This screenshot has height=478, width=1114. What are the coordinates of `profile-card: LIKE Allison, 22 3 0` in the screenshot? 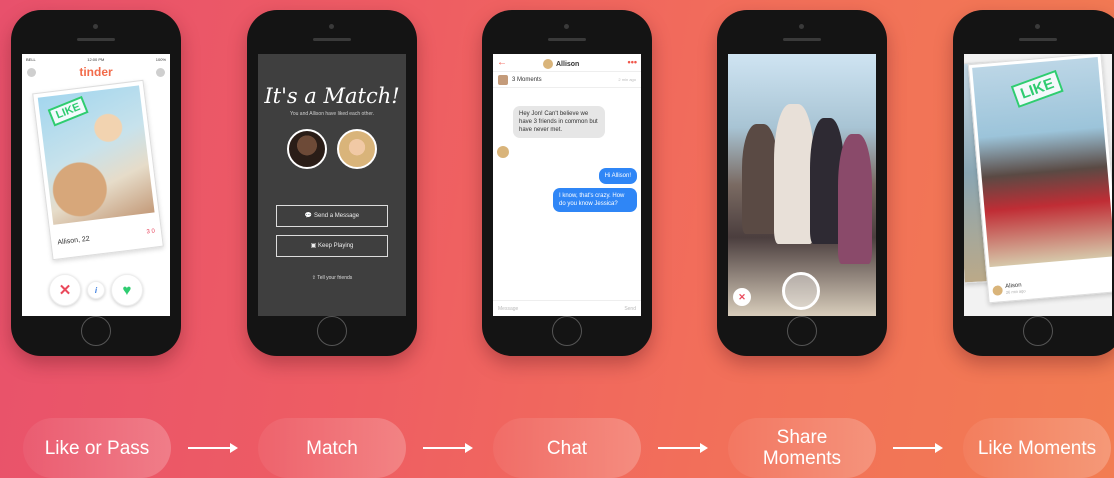 It's located at (98, 170).